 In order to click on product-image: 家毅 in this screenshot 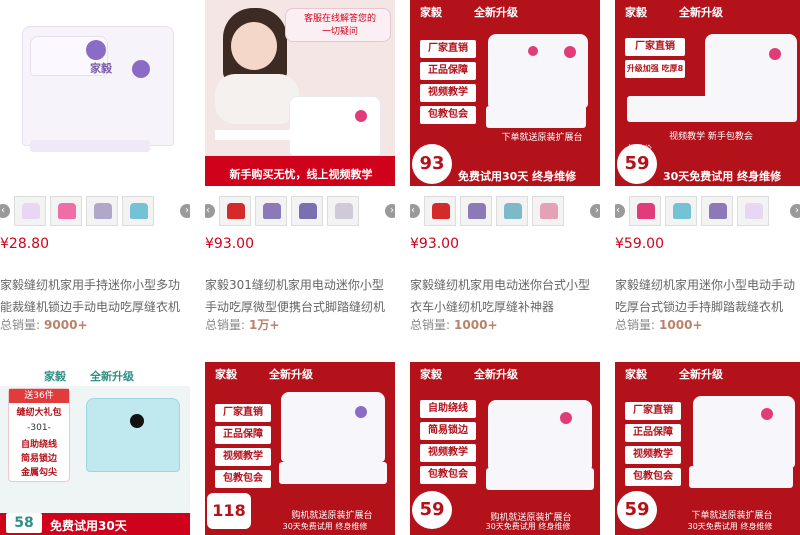, I will do `click(95, 93)`.